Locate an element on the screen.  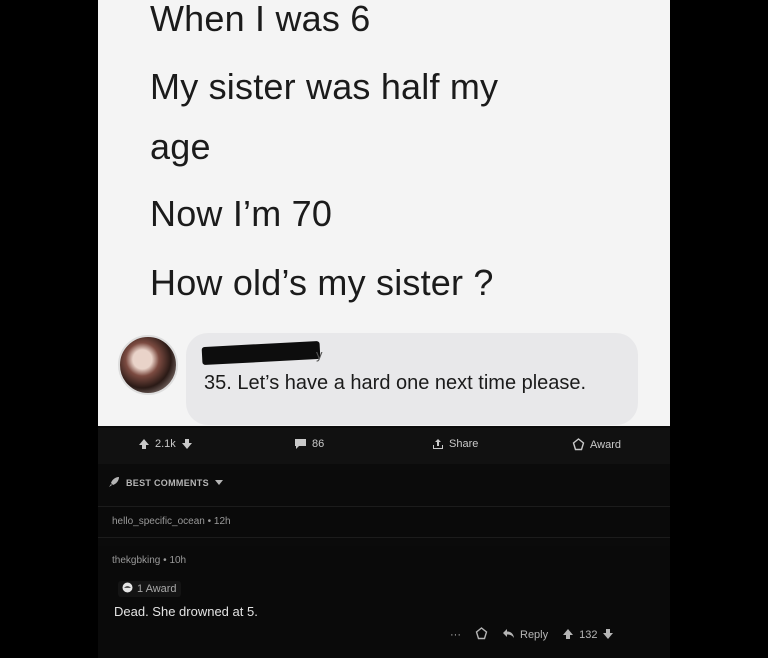
chevron-down-icon is located at coordinates (218, 483).